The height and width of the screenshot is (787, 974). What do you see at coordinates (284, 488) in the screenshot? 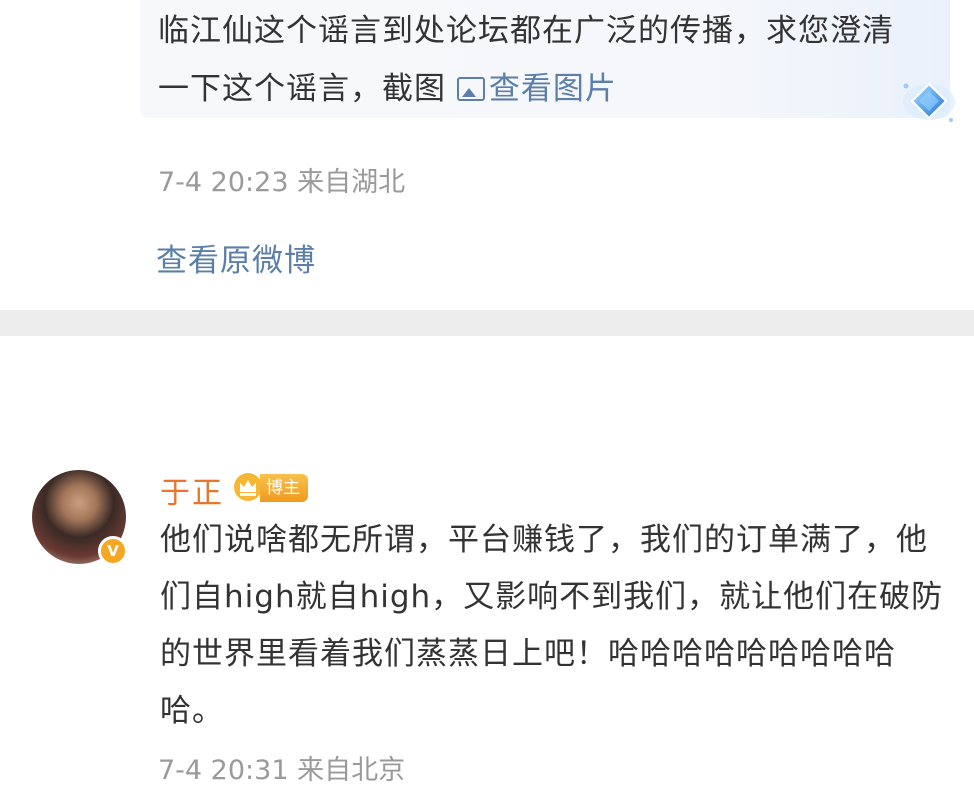
I see `blogger-tag: 博主` at bounding box center [284, 488].